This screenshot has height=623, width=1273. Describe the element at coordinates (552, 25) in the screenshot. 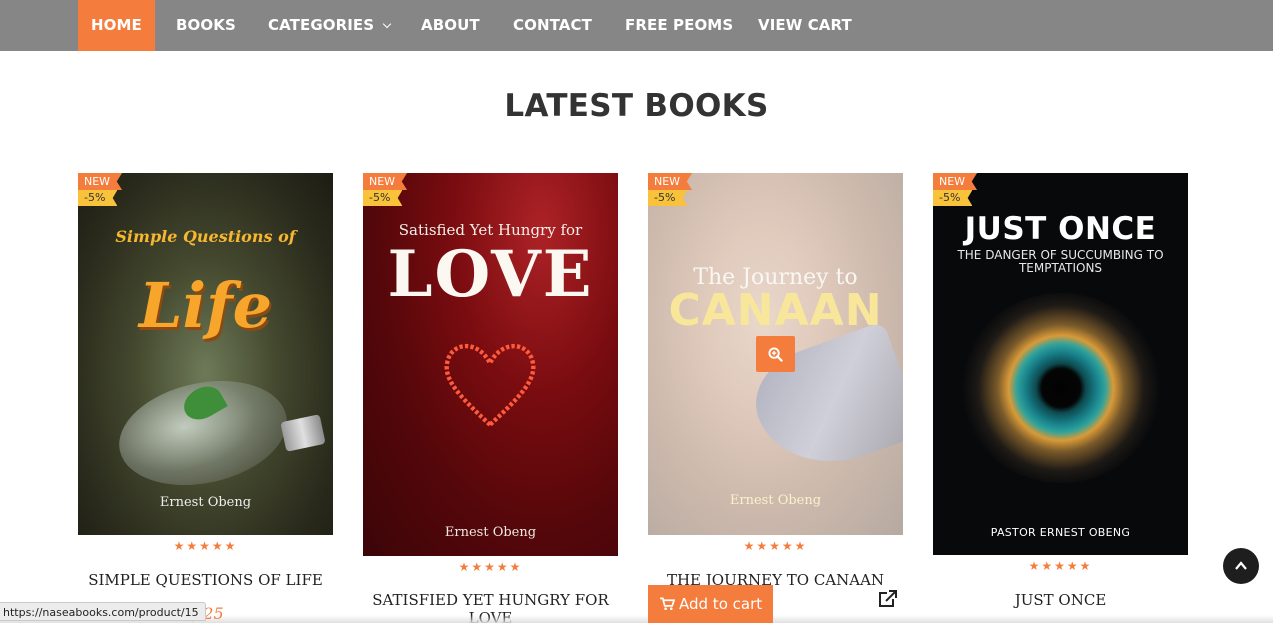

I see `nav-contact: CONTACT` at that location.